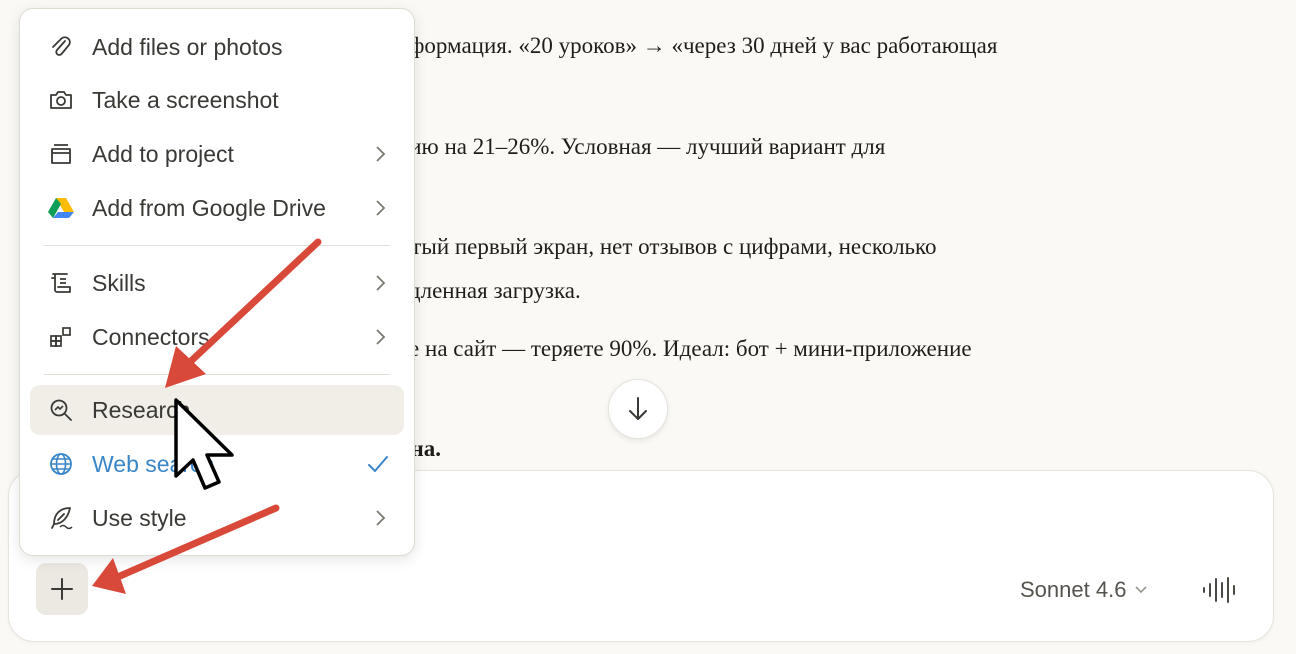 This screenshot has width=1296, height=654. I want to click on menu-item-label: Research, so click(141, 409).